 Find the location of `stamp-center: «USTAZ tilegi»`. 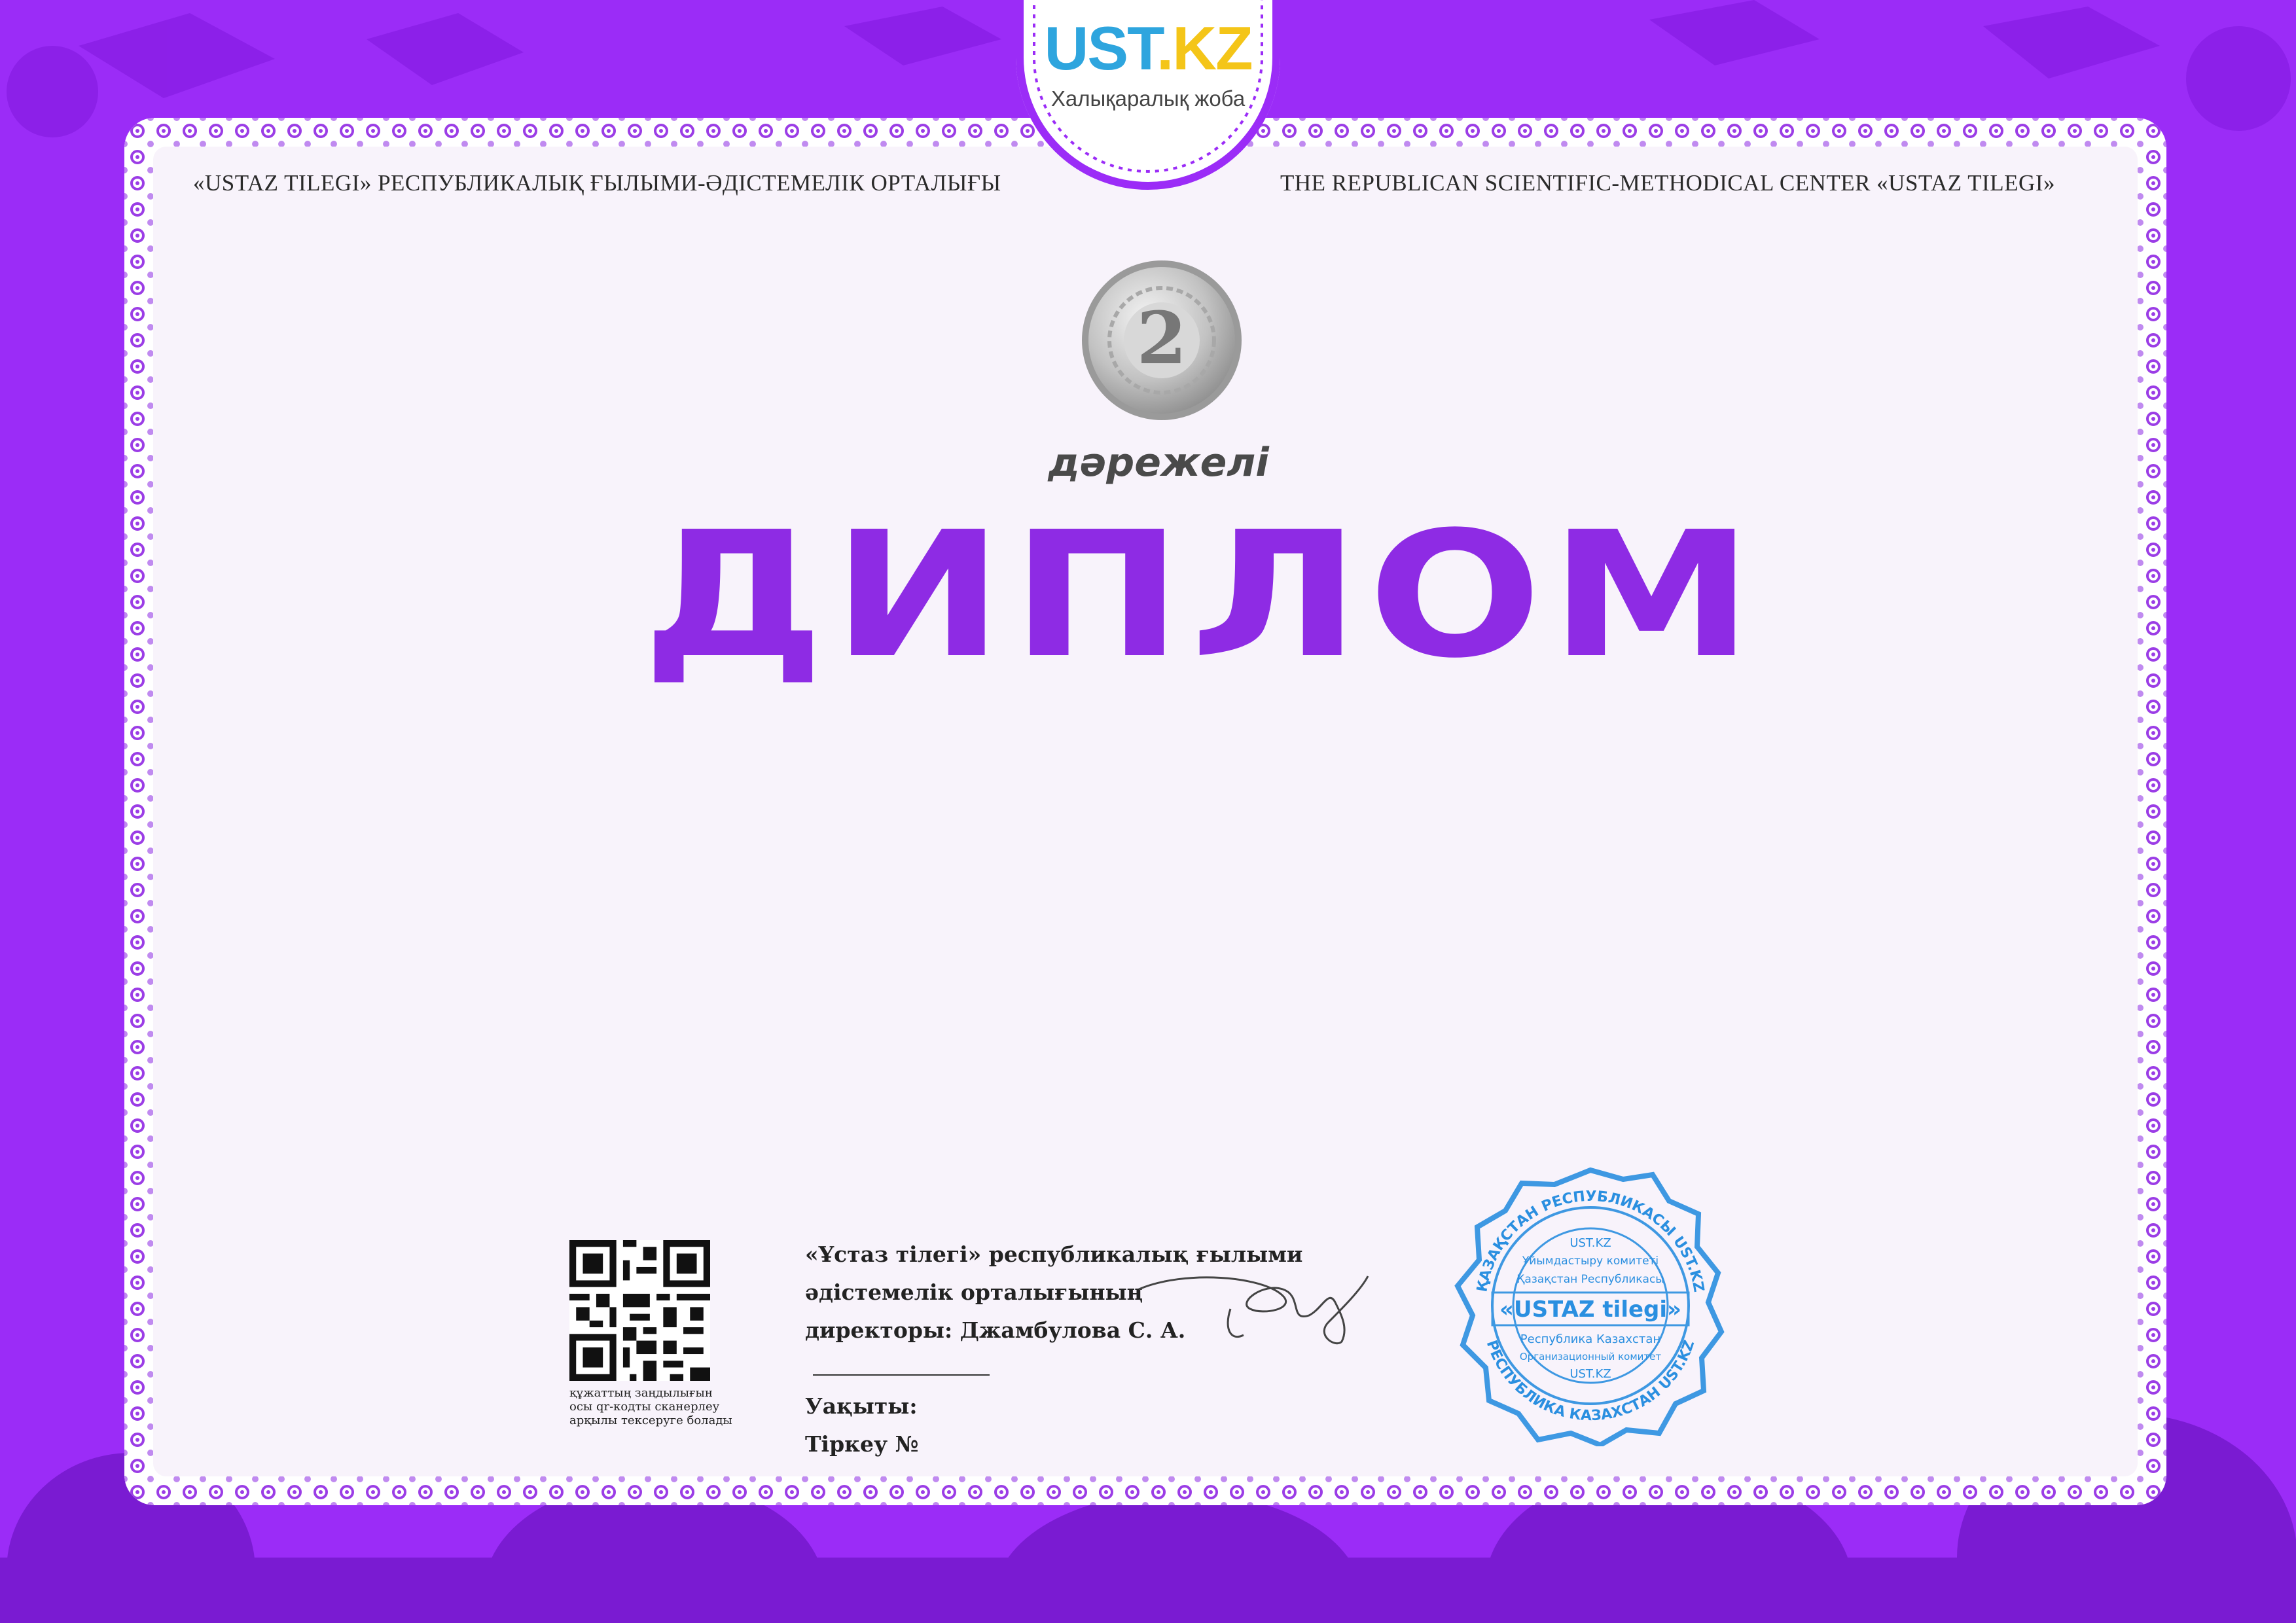

stamp-center: «USTAZ tilegi» is located at coordinates (1590, 1309).